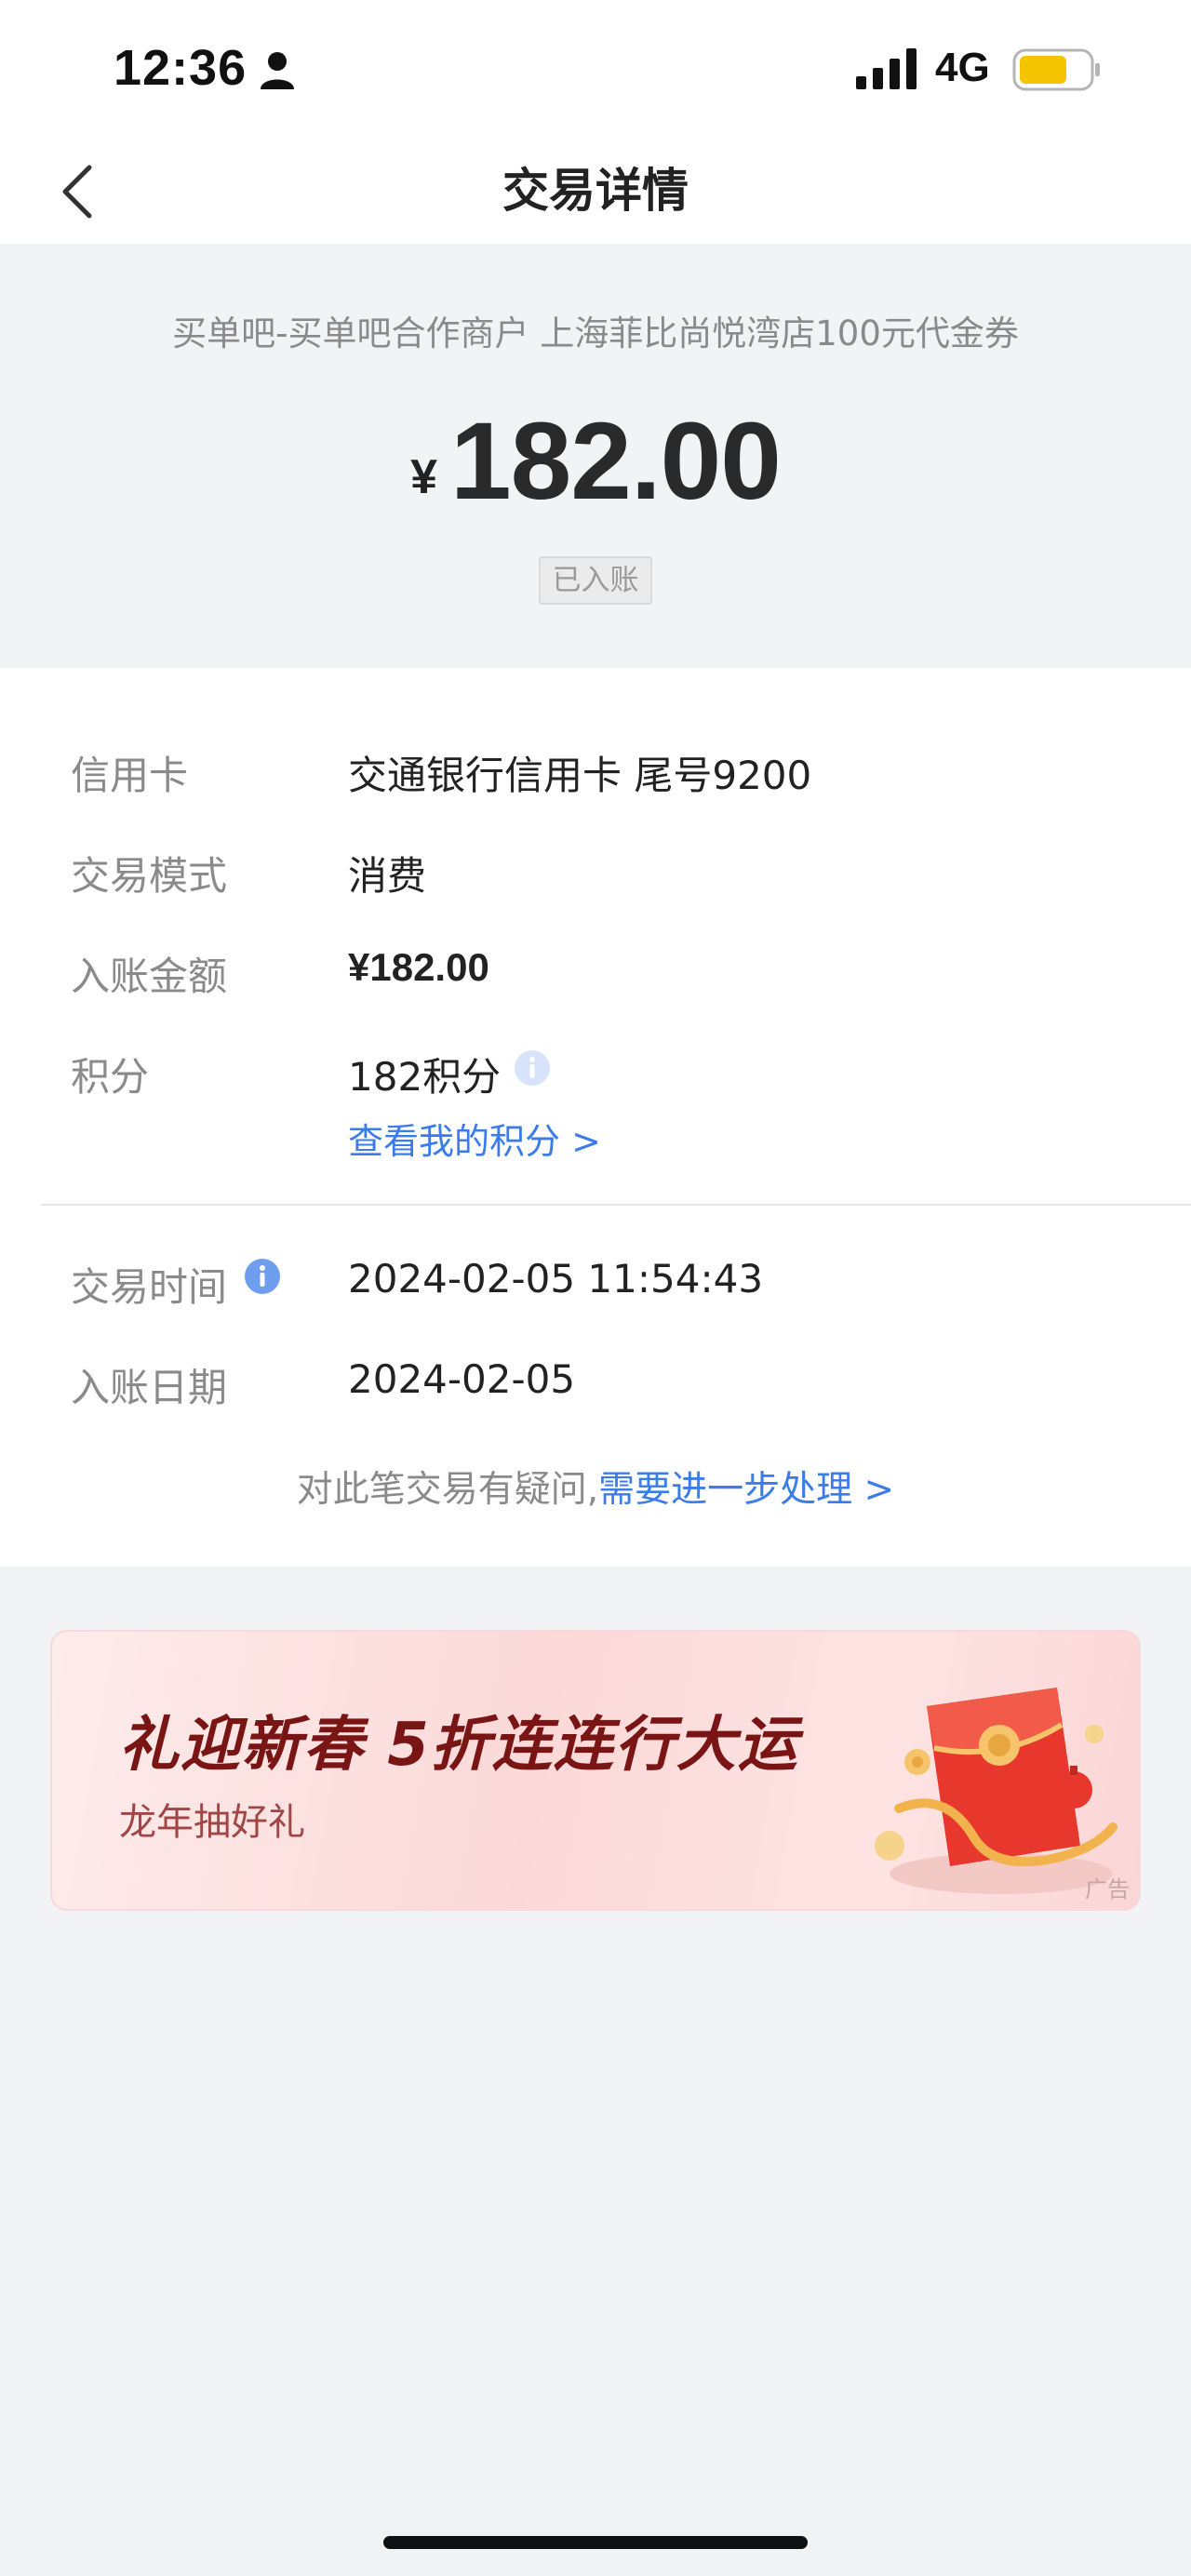 The height and width of the screenshot is (2576, 1191). Describe the element at coordinates (425, 1077) in the screenshot. I see `points-value: 182积分` at that location.